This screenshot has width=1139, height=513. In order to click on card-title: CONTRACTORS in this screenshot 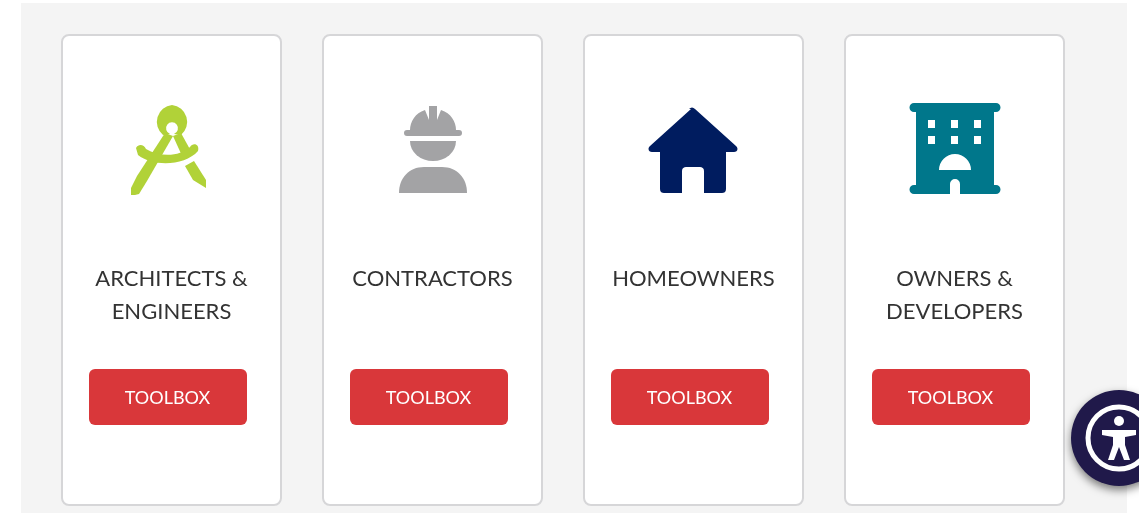, I will do `click(432, 278)`.